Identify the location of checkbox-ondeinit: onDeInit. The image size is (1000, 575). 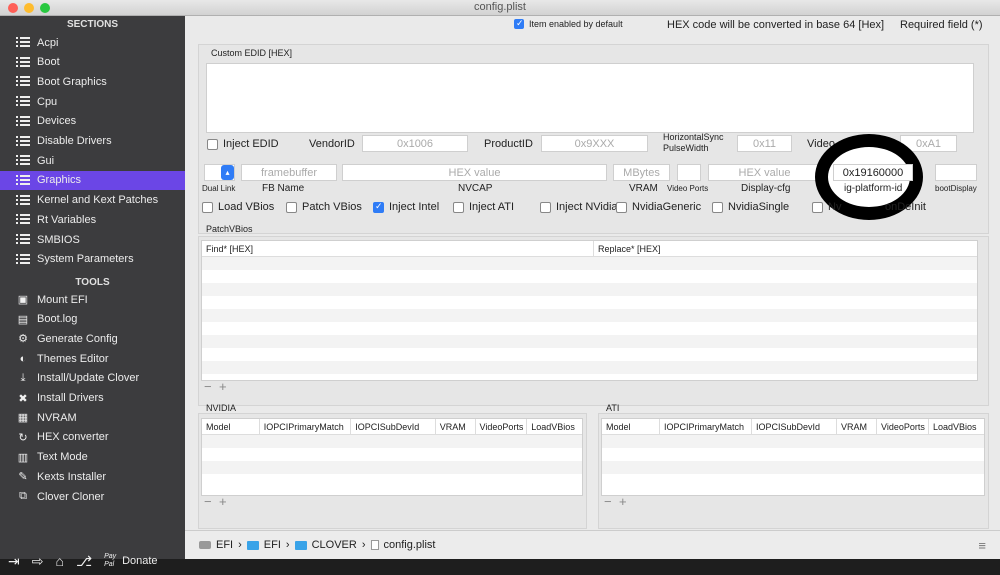
(905, 207).